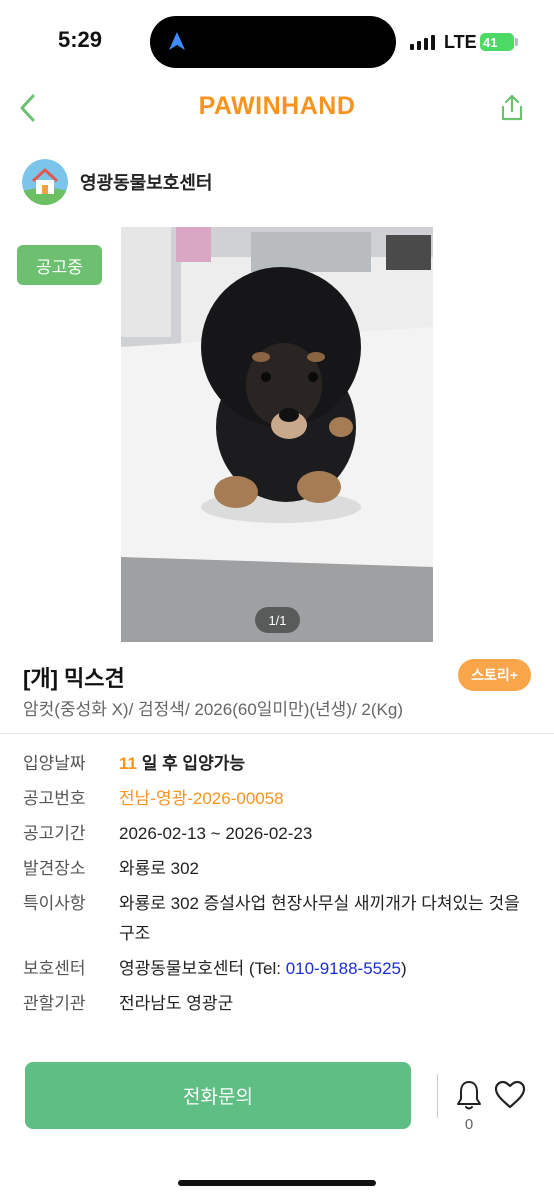 The height and width of the screenshot is (1200, 554). I want to click on notice-number-value: 전남-영광-2026-00058, so click(201, 798).